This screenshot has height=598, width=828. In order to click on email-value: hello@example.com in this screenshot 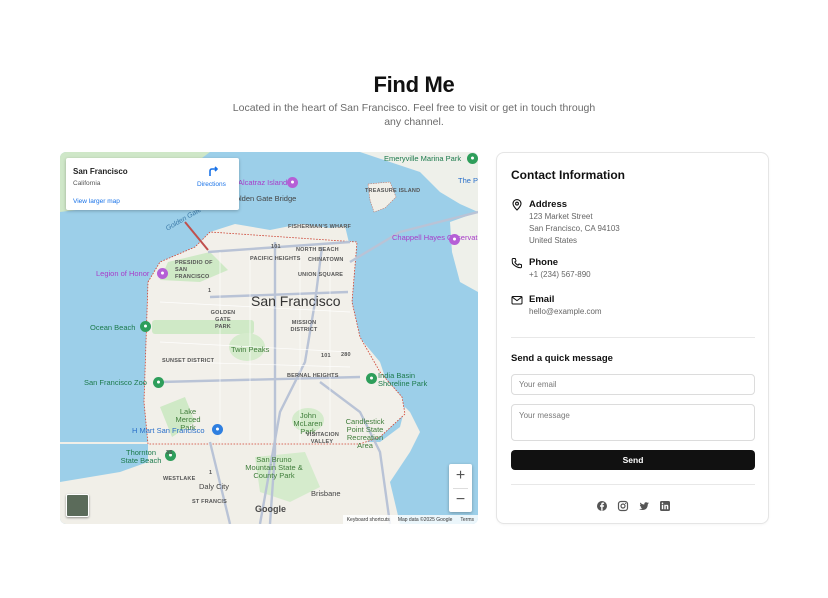, I will do `click(565, 311)`.